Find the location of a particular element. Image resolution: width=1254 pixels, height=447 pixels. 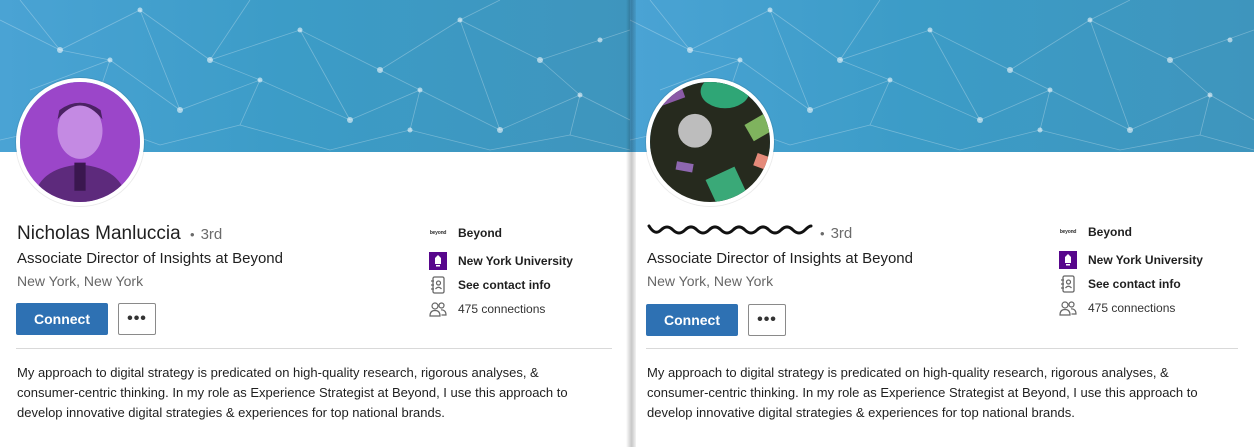

redaction-squiggle-icon is located at coordinates (730, 229).